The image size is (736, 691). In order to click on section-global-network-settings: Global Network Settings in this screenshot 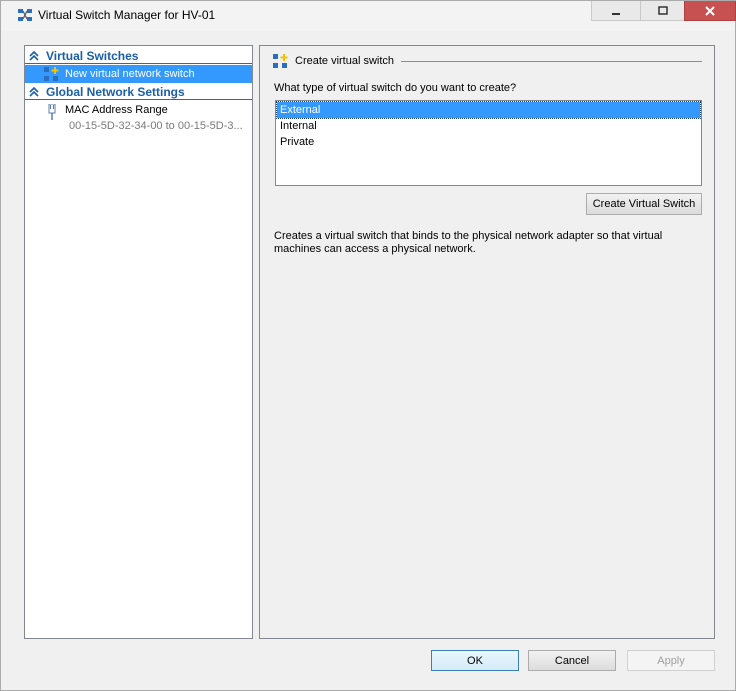, I will do `click(138, 92)`.